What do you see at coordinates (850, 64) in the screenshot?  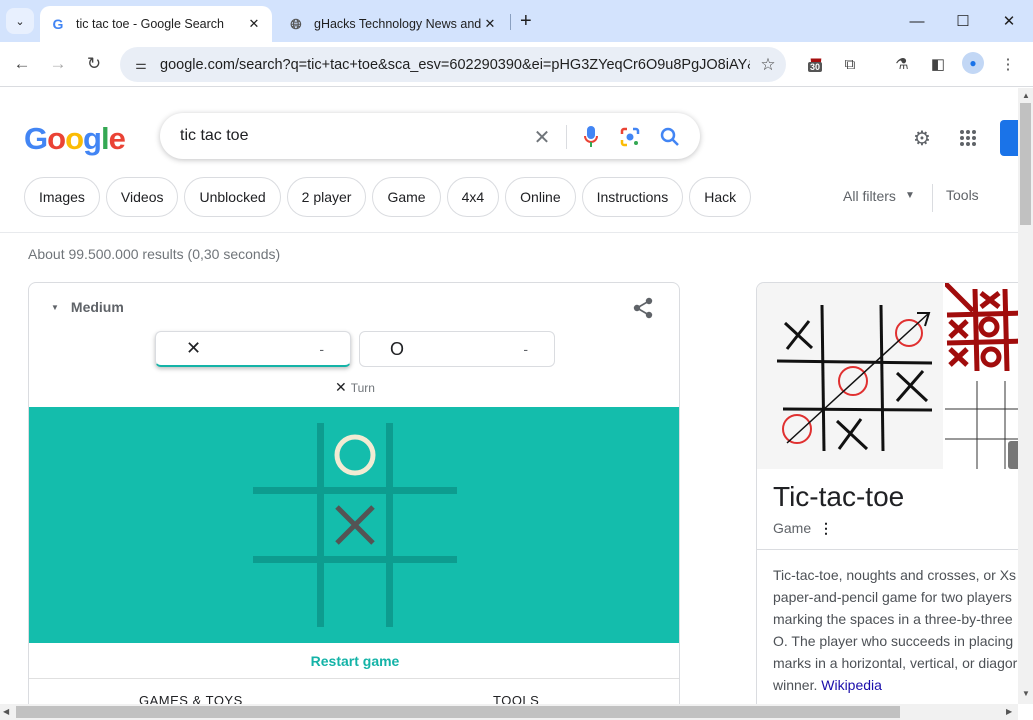 I see `extensions-puzzle-icon: ⧉` at bounding box center [850, 64].